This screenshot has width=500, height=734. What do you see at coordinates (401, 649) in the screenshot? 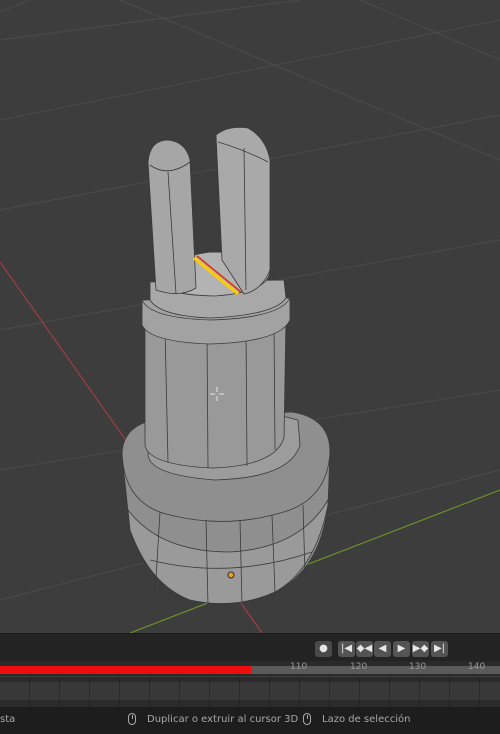
I see `play-icon: ▶` at bounding box center [401, 649].